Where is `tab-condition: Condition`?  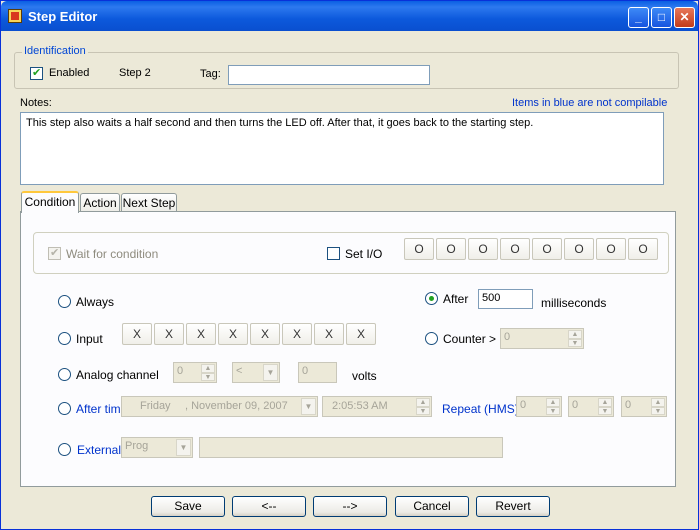
tab-condition: Condition is located at coordinates (50, 202).